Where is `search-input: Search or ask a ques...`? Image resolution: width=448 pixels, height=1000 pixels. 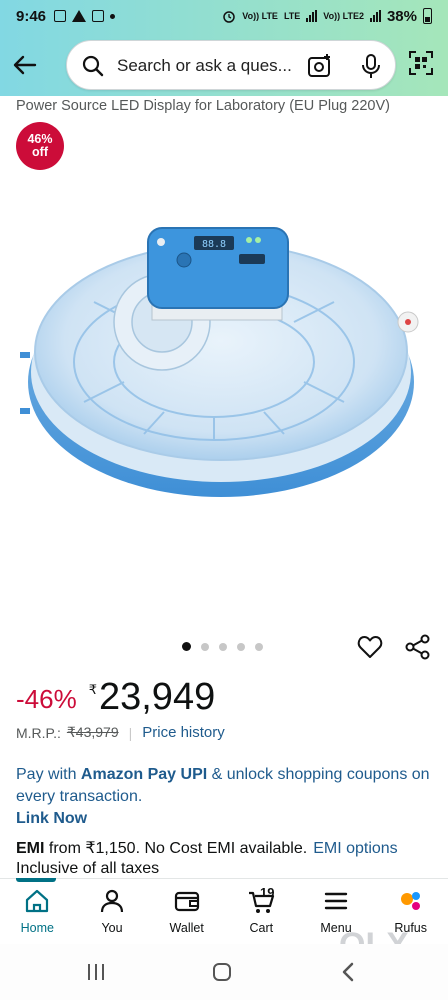 search-input: Search or ask a ques... is located at coordinates (231, 65).